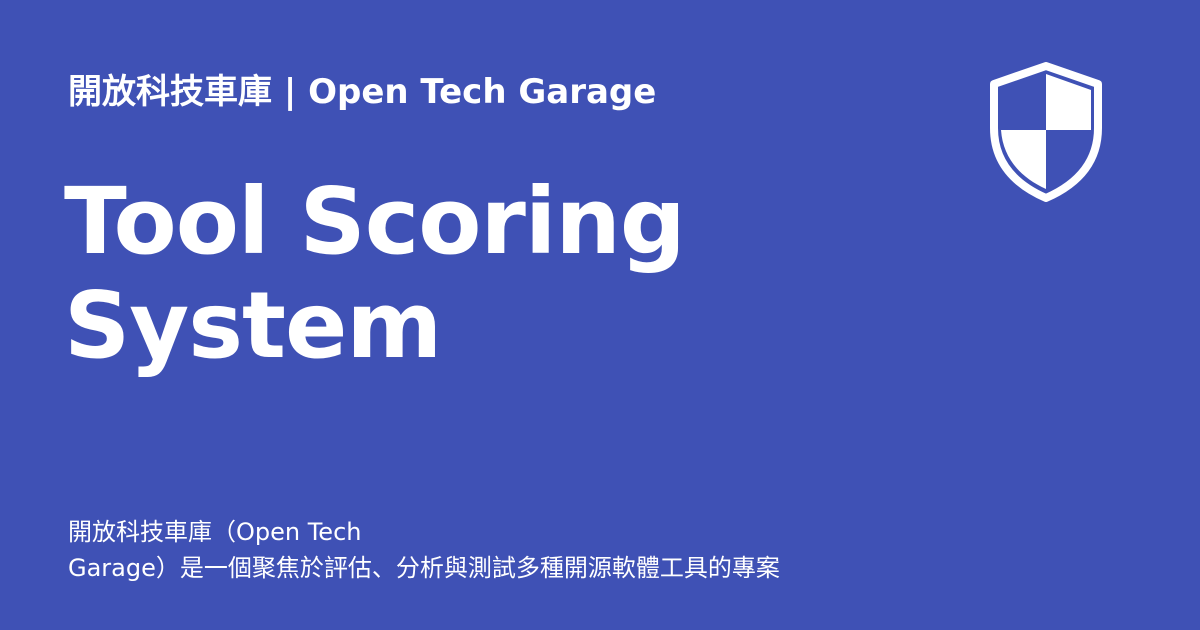  Describe the element at coordinates (215, 532) in the screenshot. I see `description-line-1: 開放科技車庫（Open Tech` at that location.